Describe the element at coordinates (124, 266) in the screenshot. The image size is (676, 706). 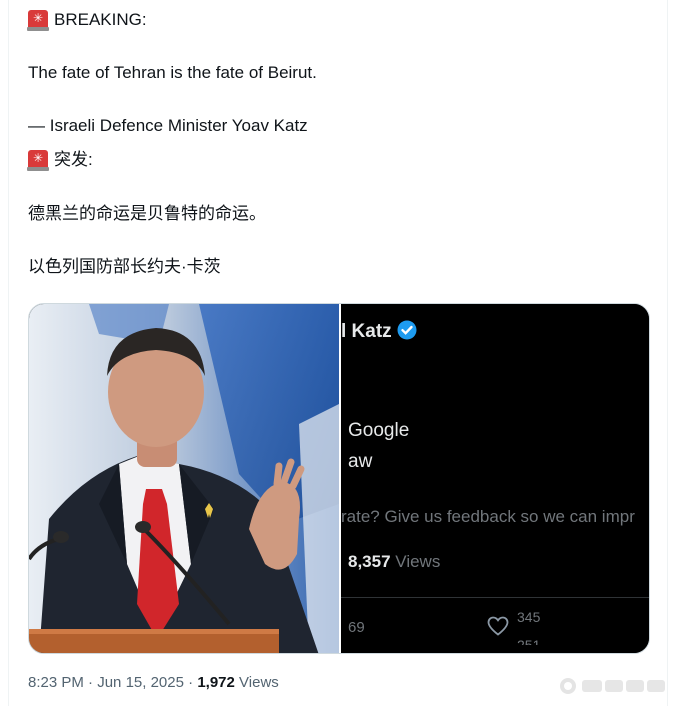
I see `attribution-zh: 以色列国防部长约夫·卡茨` at that location.